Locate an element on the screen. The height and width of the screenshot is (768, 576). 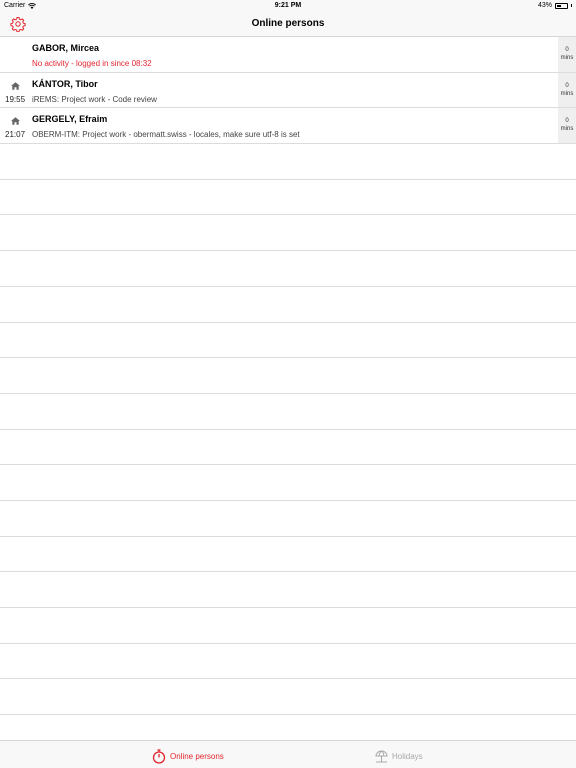
page-title: Online persons is located at coordinates (288, 23).